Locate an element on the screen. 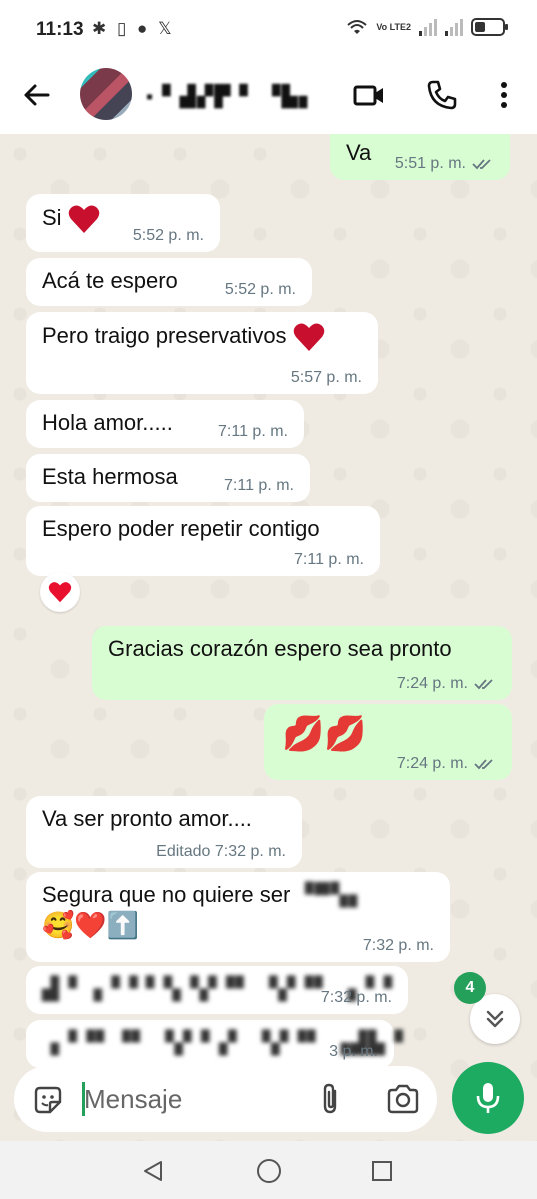  message-bubble-incoming: Espero poder repetir contigo 7:11 p. m. is located at coordinates (203, 541).